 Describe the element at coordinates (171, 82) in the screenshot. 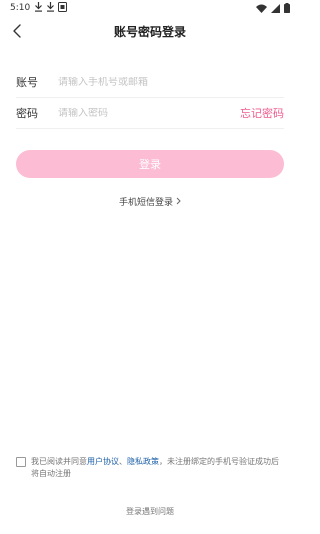

I see `account-input` at that location.